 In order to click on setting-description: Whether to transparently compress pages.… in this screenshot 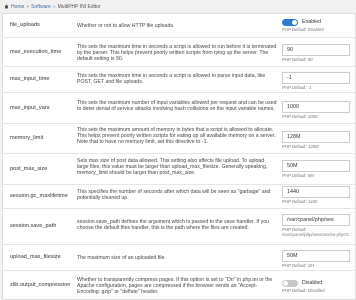, I will do `click(175, 286)`.